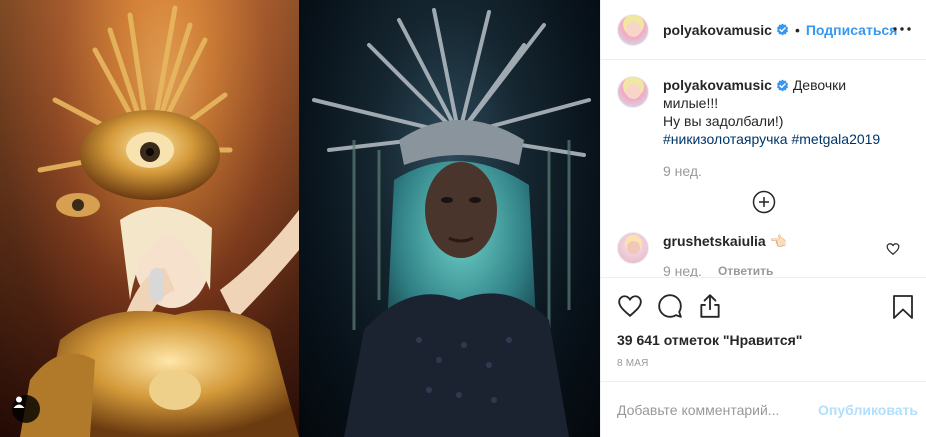 The image size is (926, 437). I want to click on comment-icon, so click(677, 306).